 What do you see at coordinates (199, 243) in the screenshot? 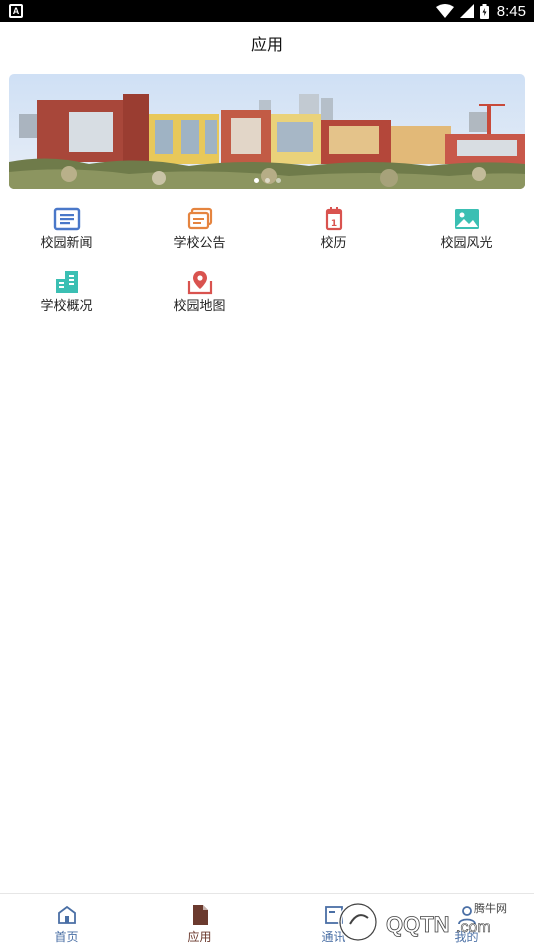
I see `app-label: 学校公告` at bounding box center [199, 243].